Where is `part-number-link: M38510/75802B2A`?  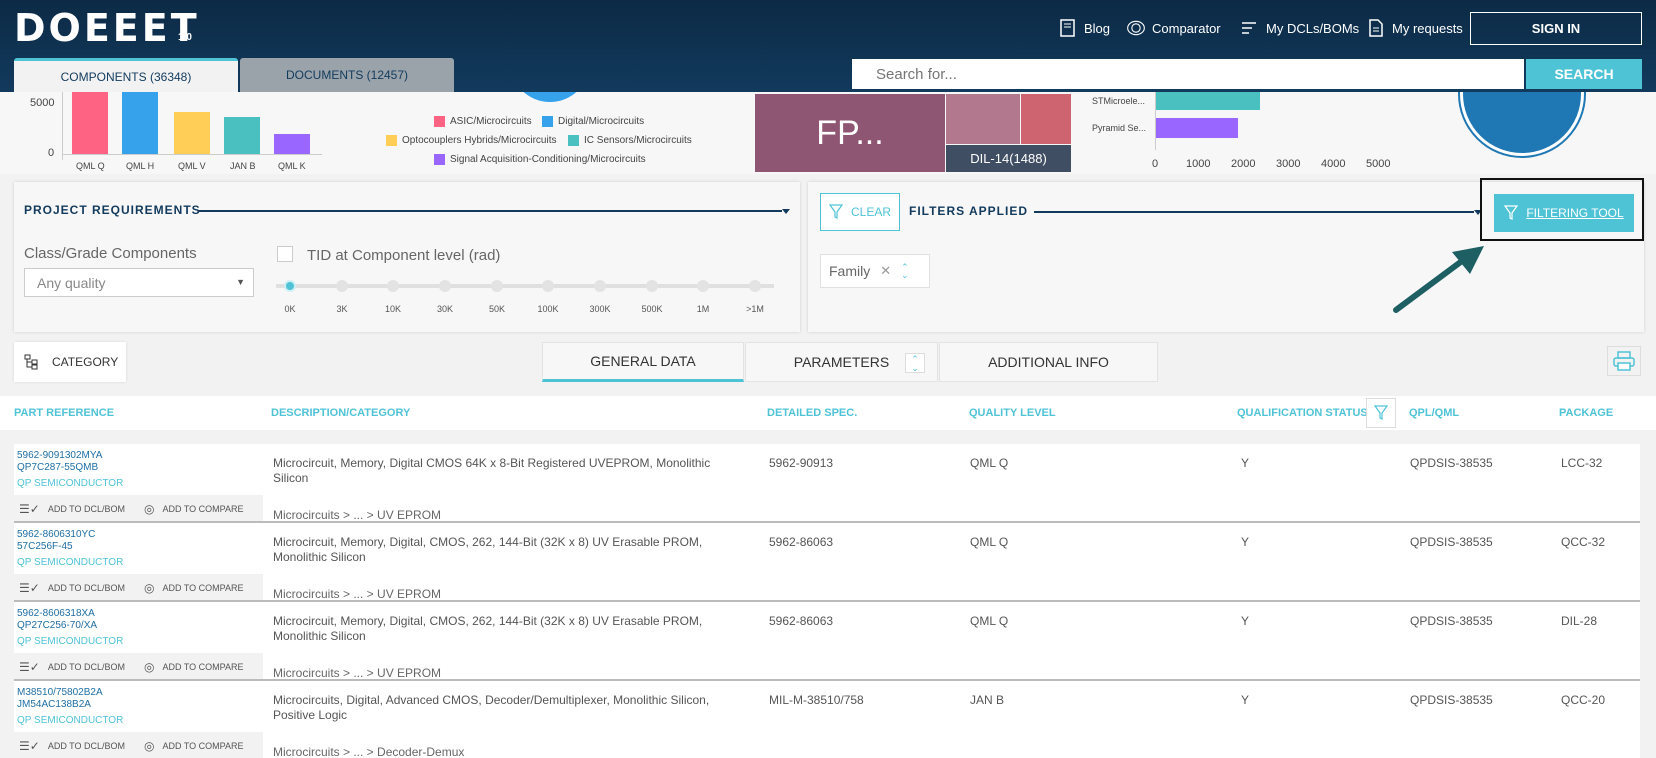
part-number-link: M38510/75802B2A is located at coordinates (60, 692).